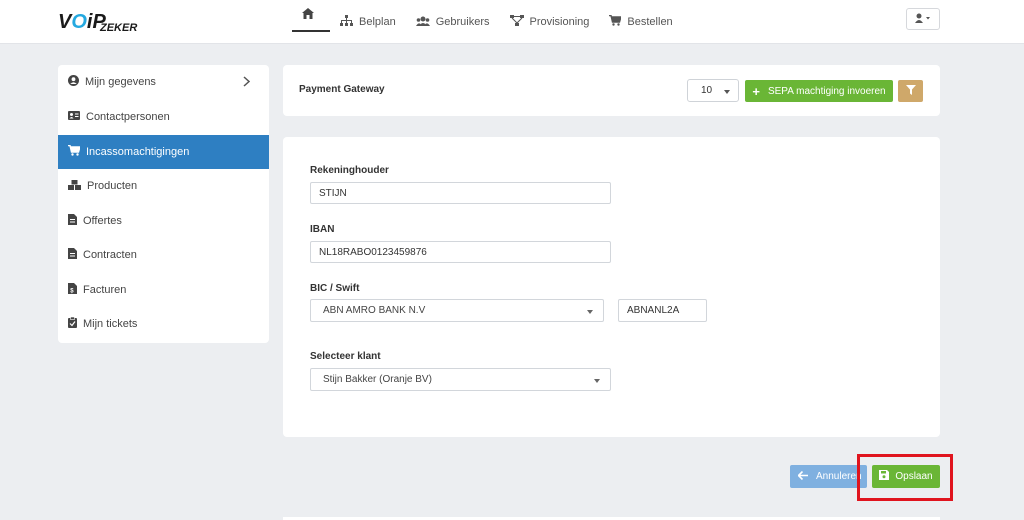 This screenshot has height=520, width=1024. I want to click on account-holder-label: Rekeninghouder, so click(349, 170).